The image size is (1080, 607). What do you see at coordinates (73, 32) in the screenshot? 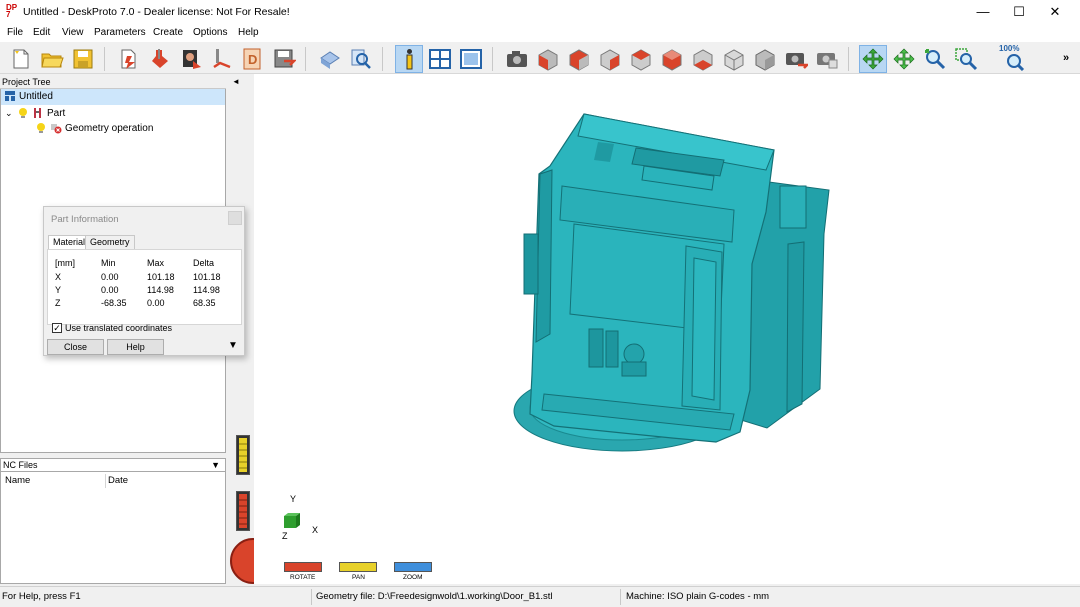
I see `menu-view: View` at bounding box center [73, 32].